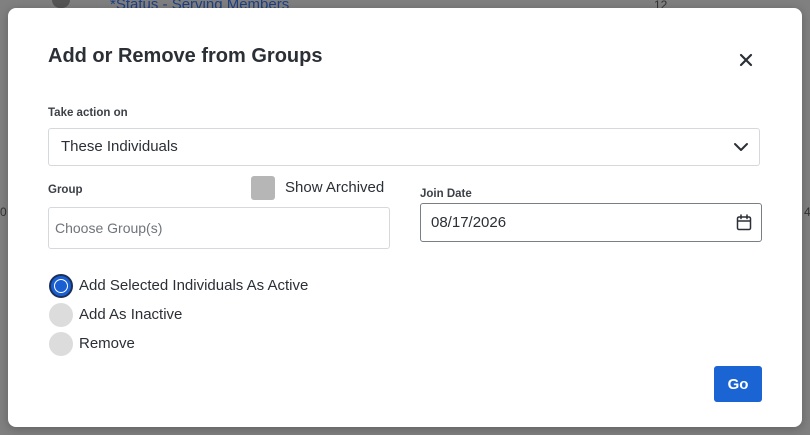 The image size is (810, 435). What do you see at coordinates (119, 146) in the screenshot?
I see `take-action-value: These Individuals` at bounding box center [119, 146].